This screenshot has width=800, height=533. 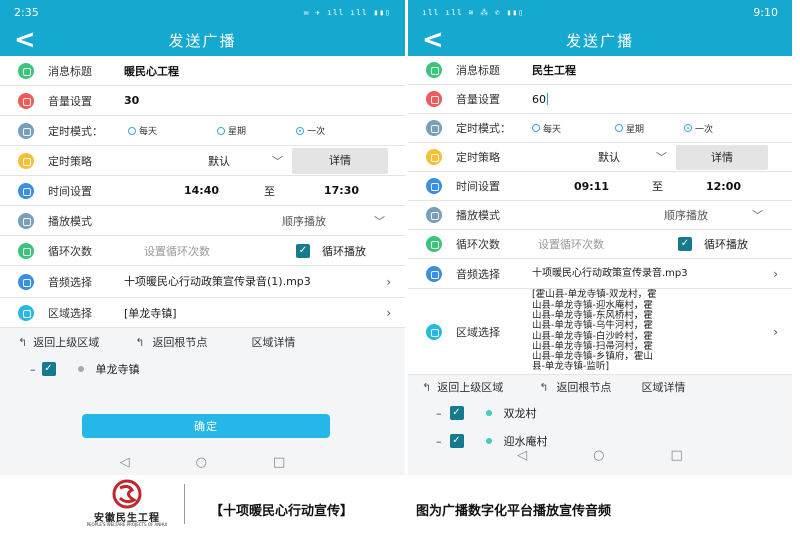 What do you see at coordinates (202, 369) in the screenshot?
I see `tree-item: – ✓ 单龙寺镇` at bounding box center [202, 369].